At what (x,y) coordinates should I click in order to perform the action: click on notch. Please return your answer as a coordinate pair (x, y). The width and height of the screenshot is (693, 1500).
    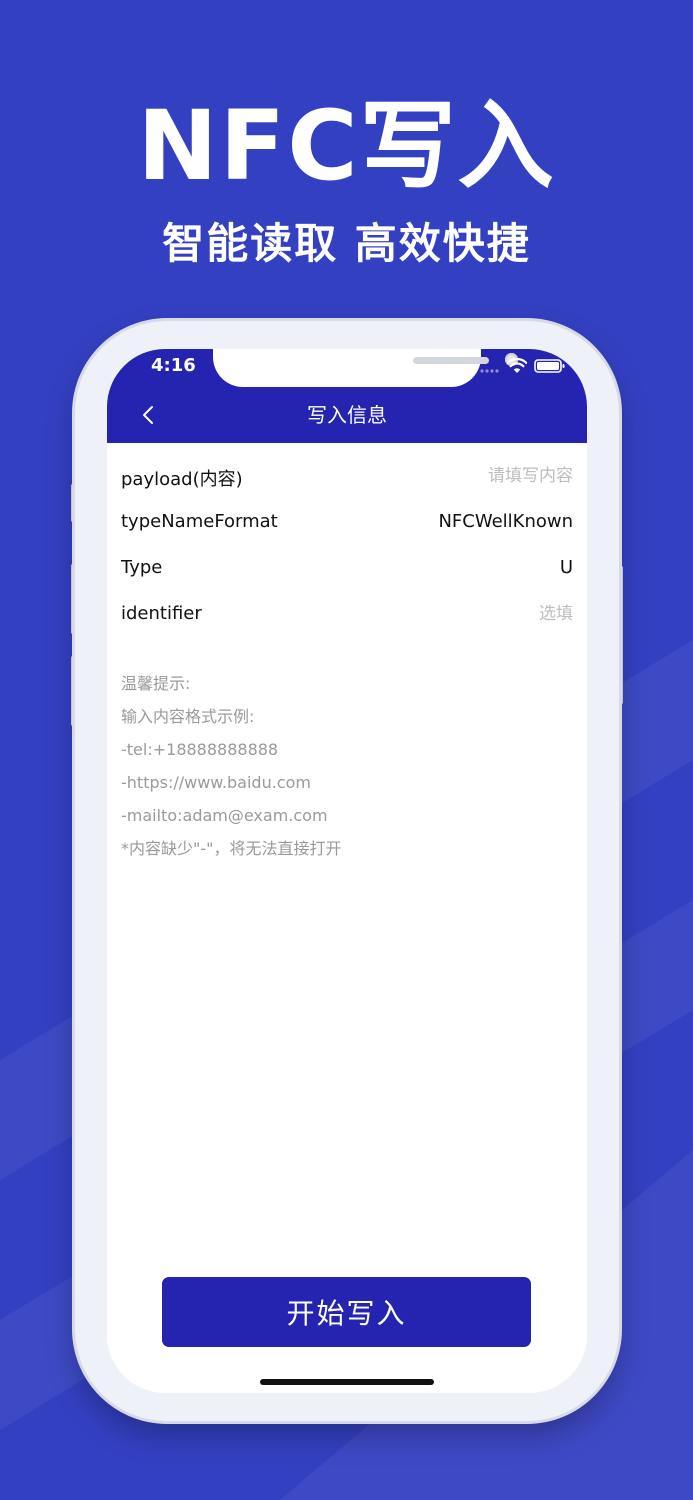
    Looking at the image, I should click on (365, 368).